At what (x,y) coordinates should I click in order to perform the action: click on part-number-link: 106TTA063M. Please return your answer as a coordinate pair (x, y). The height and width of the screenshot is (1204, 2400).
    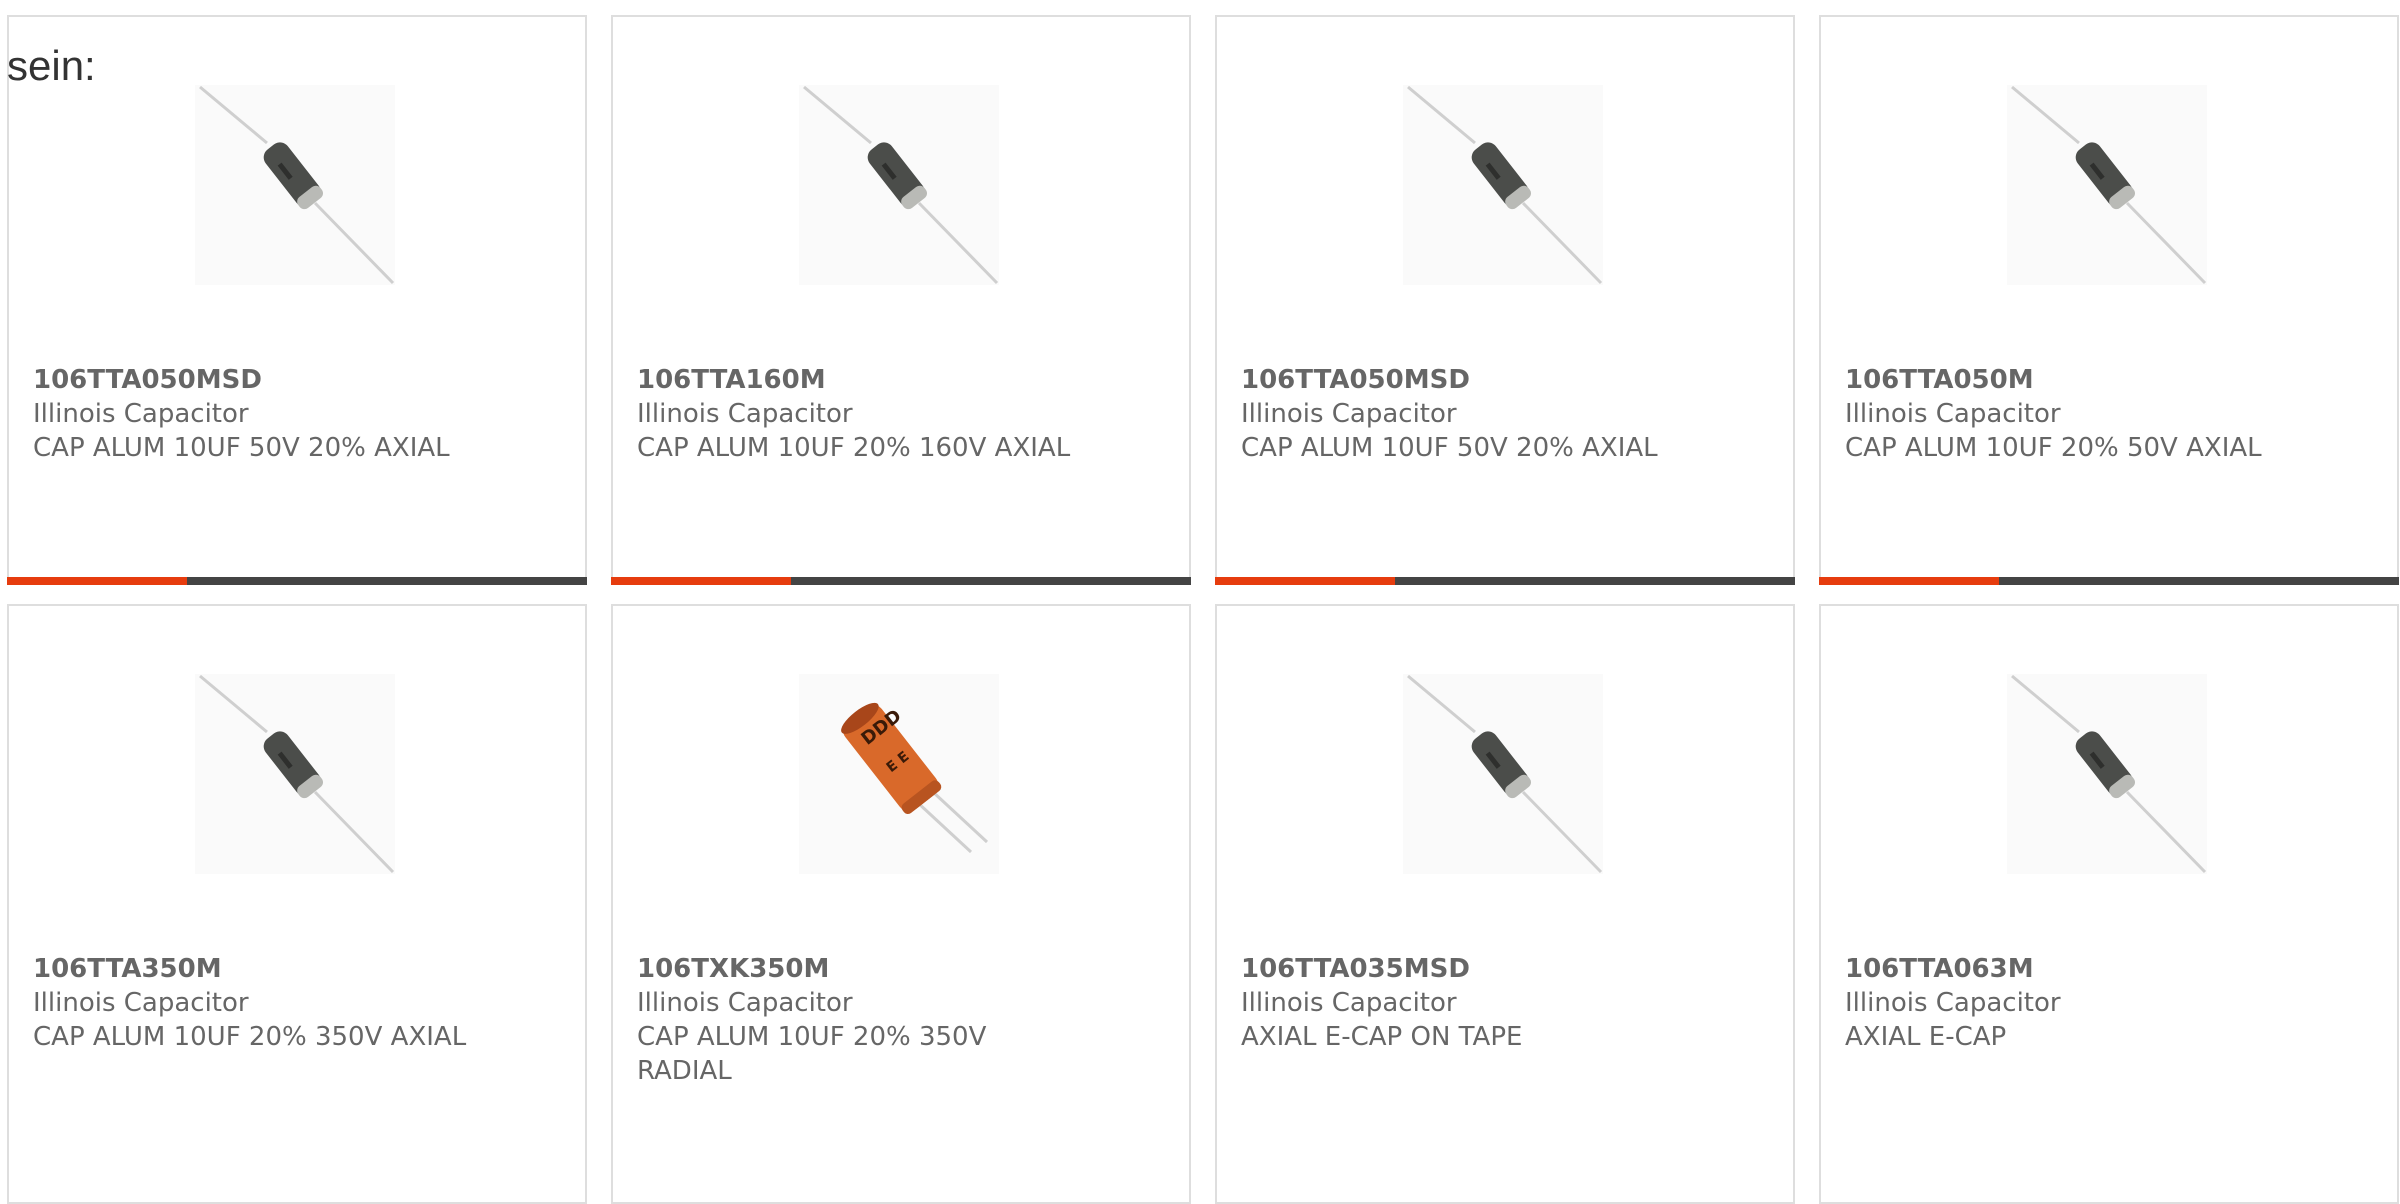
    Looking at the image, I should click on (2080, 969).